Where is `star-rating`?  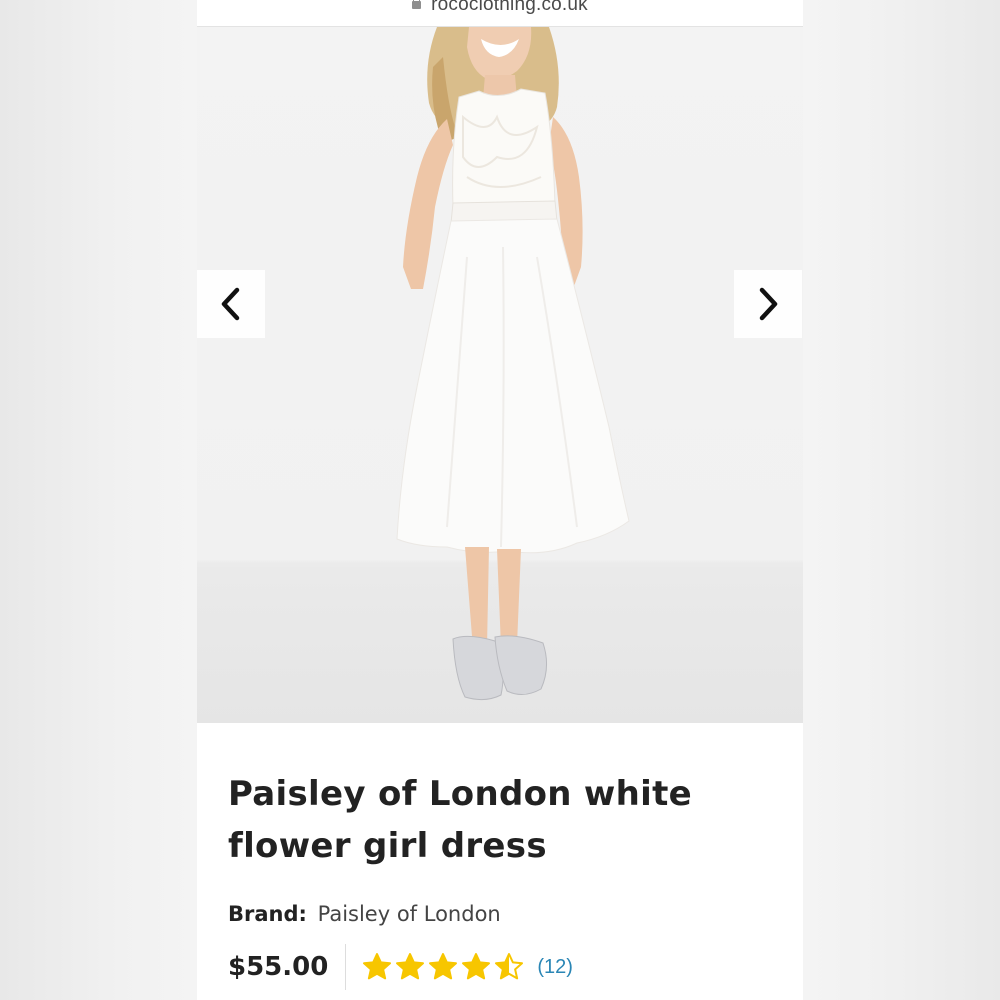
star-rating is located at coordinates (444, 967).